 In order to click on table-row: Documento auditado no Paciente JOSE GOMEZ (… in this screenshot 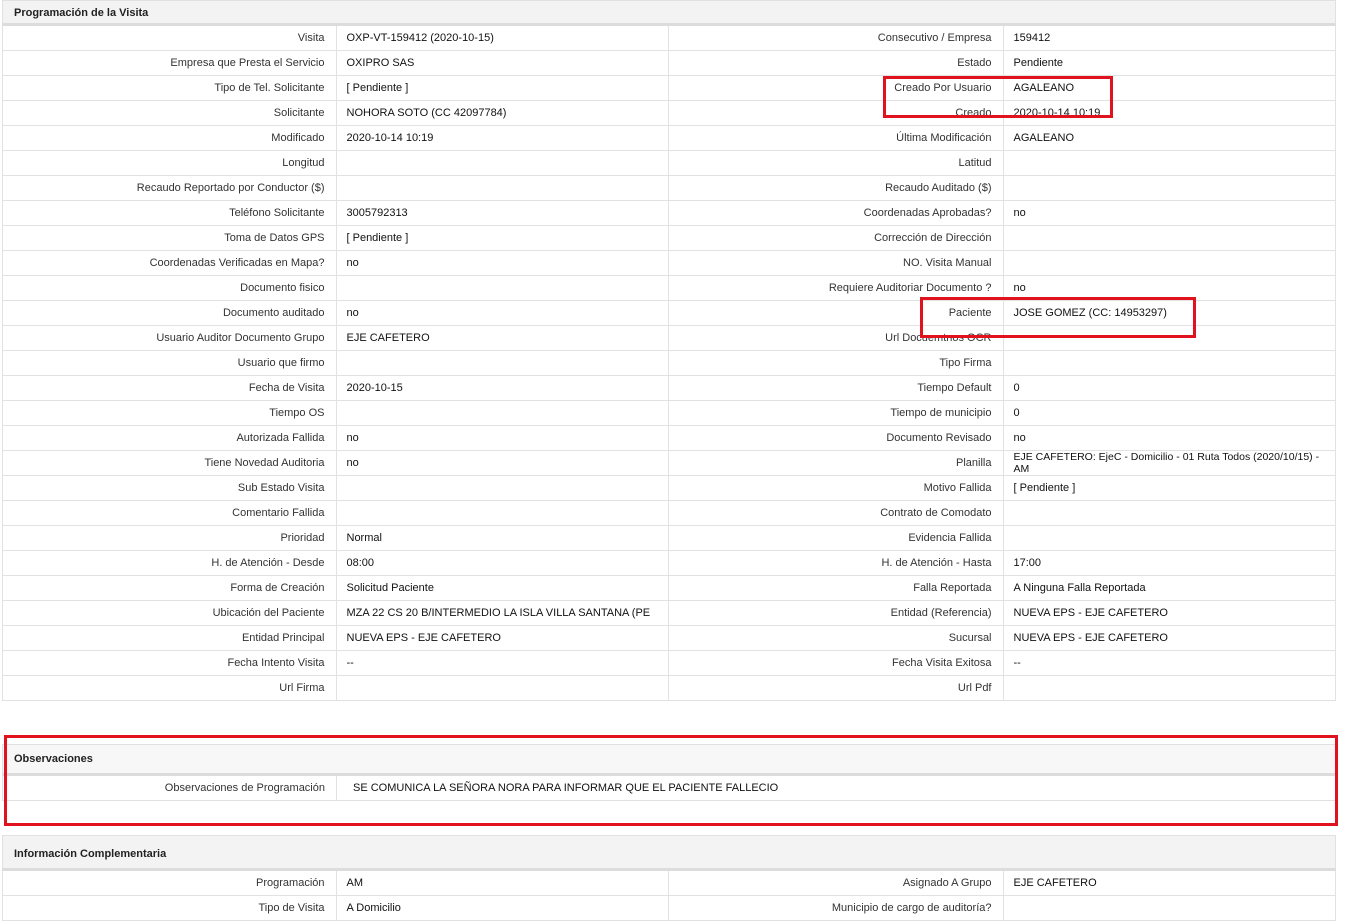, I will do `click(669, 313)`.